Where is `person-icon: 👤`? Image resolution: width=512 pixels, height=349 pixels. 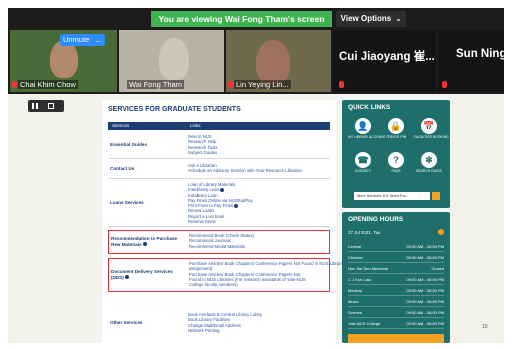 person-icon: 👤 is located at coordinates (363, 126).